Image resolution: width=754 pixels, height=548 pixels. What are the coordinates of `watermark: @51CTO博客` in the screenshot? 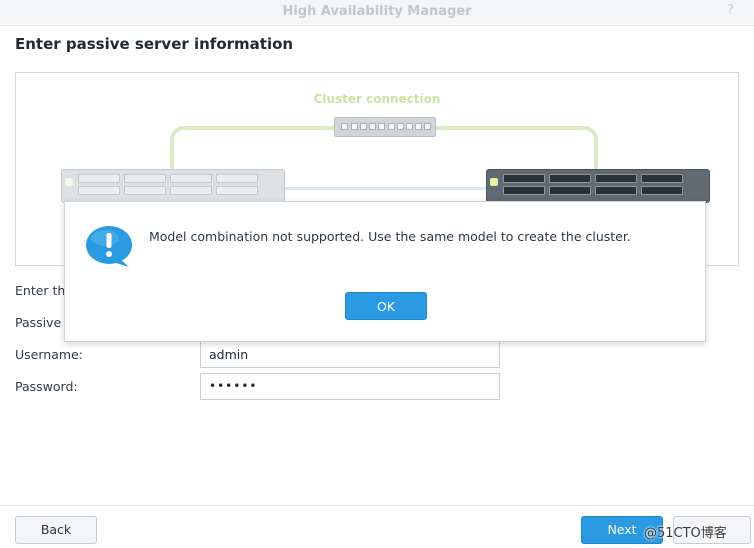 It's located at (685, 533).